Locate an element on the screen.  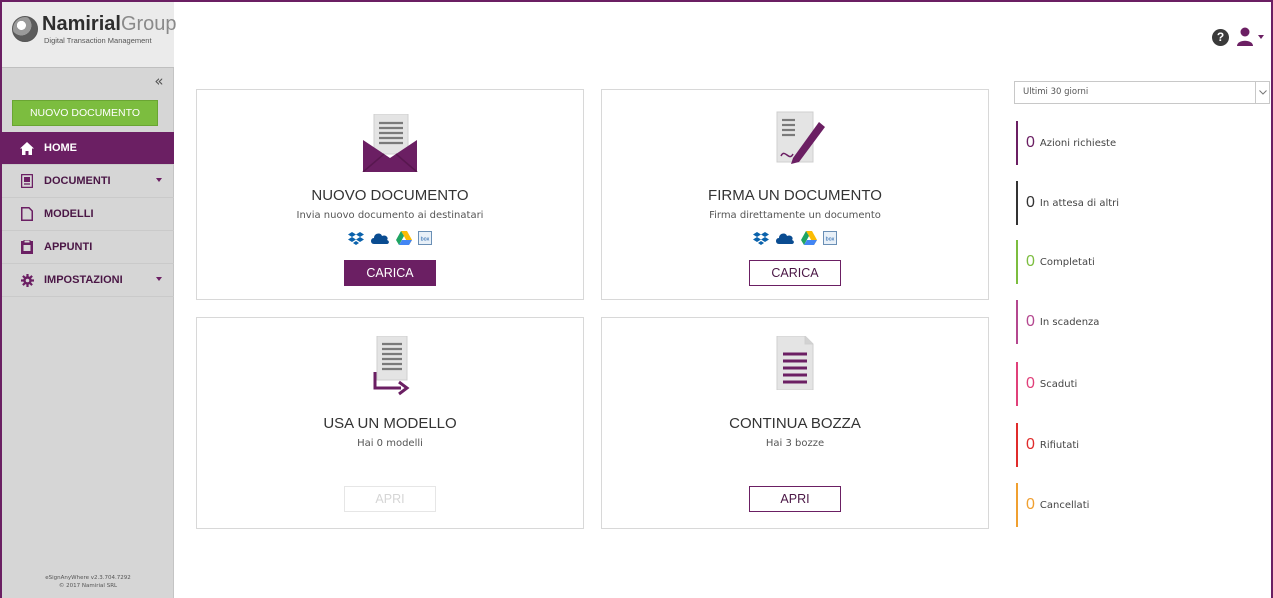
continue-draft-open-button: APRI is located at coordinates (795, 499).